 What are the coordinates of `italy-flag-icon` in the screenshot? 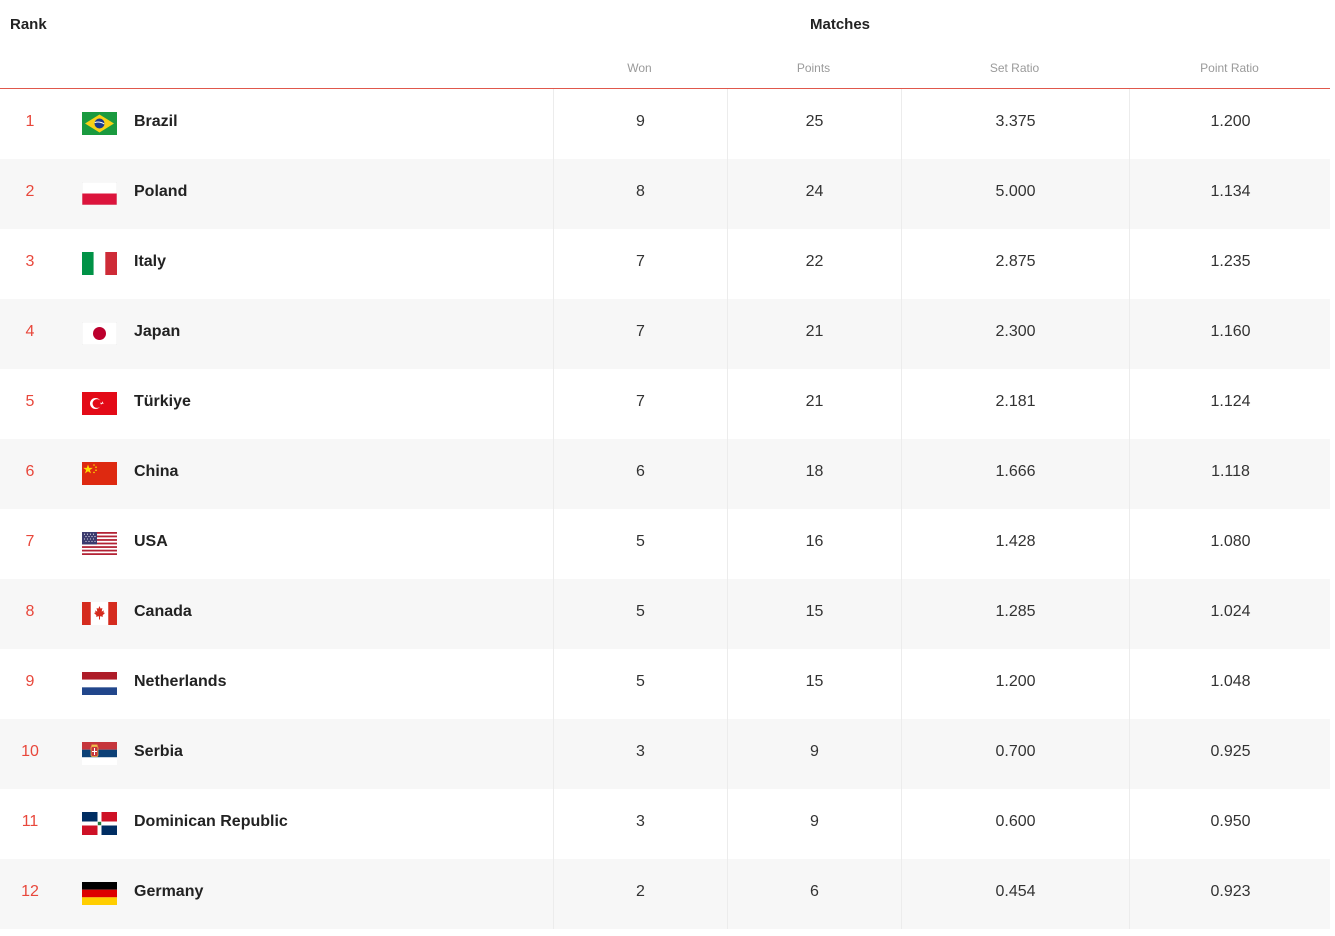 It's located at (99, 263).